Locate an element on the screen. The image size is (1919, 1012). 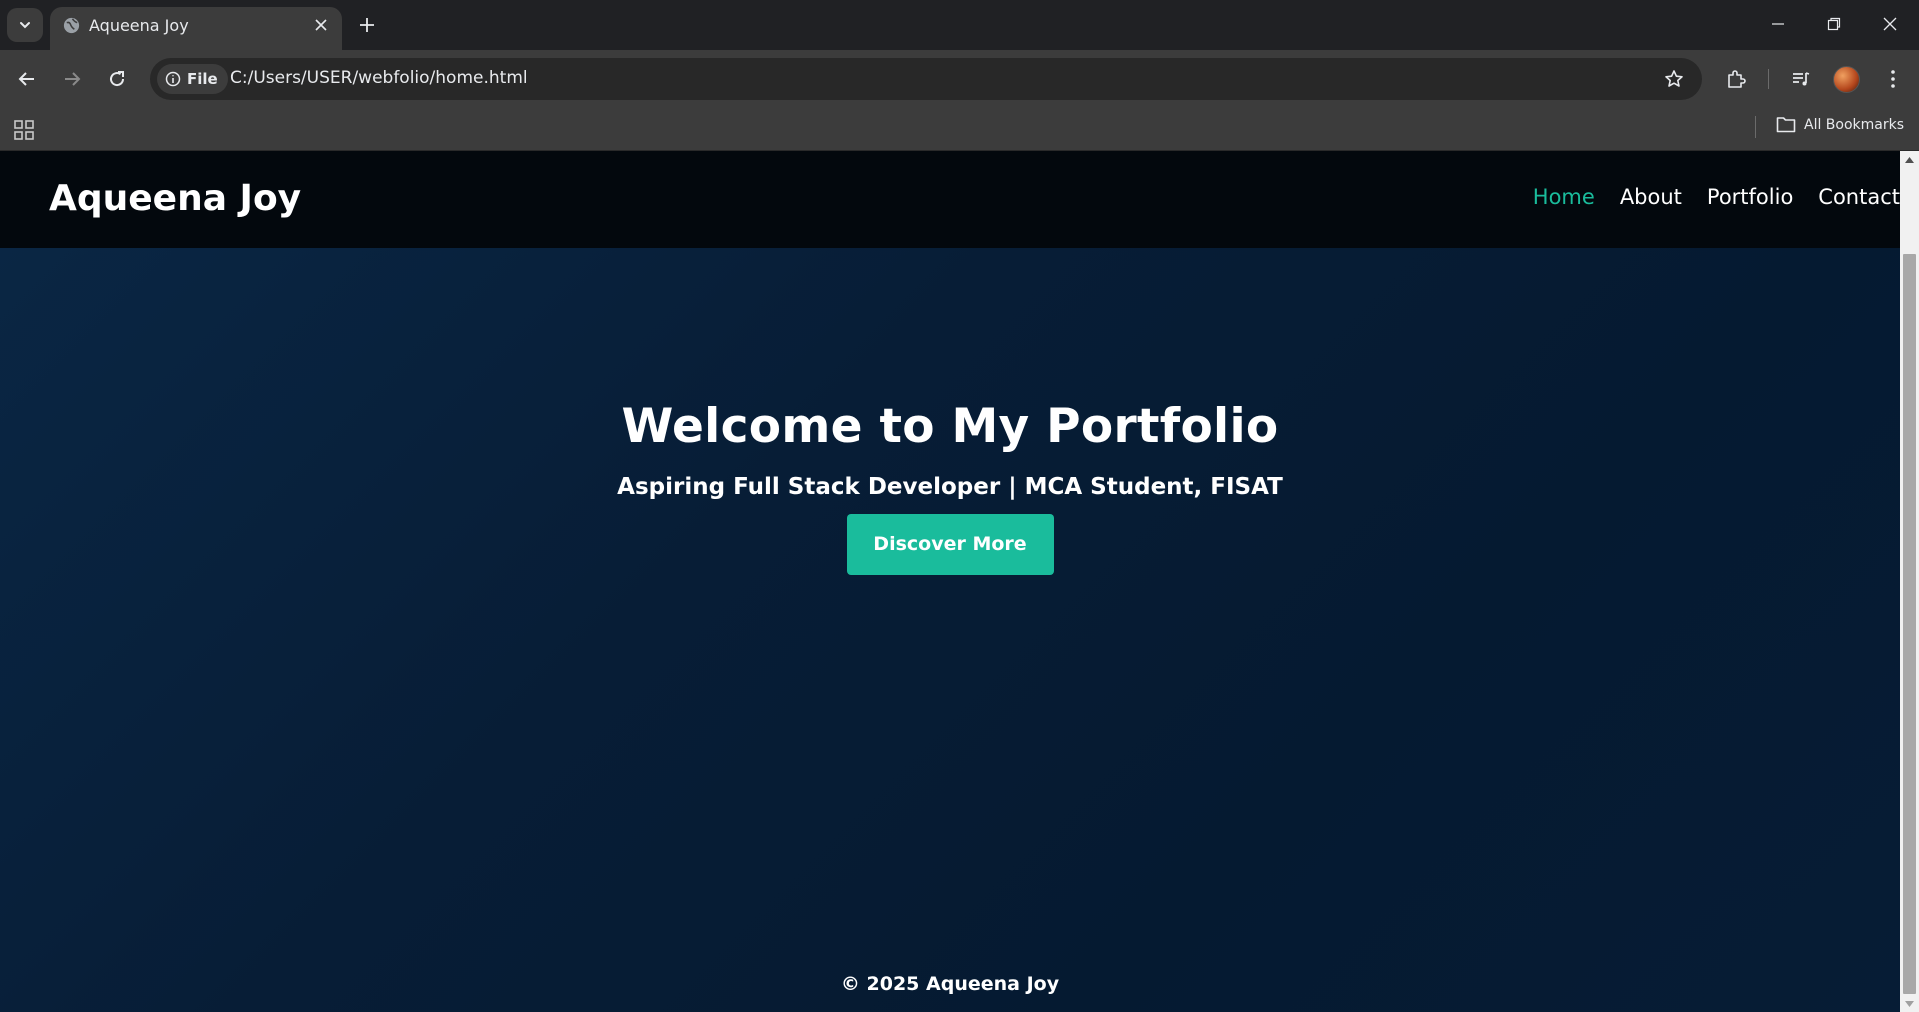
bookmark-star-button is located at coordinates (1674, 79).